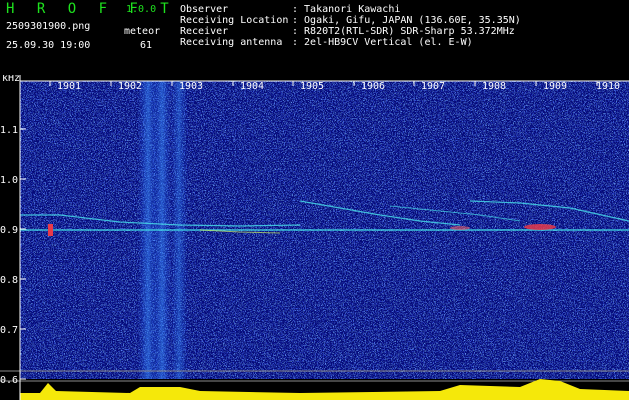 This screenshot has width=629, height=400. What do you see at coordinates (555, 86) in the screenshot?
I see `x-tick: 1909` at bounding box center [555, 86].